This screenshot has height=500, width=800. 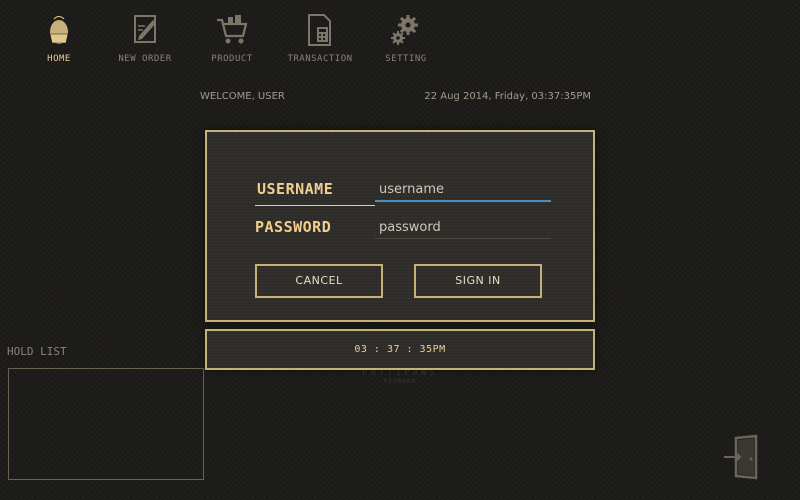 I want to click on nav-item-setting: SETTING, so click(x=406, y=37).